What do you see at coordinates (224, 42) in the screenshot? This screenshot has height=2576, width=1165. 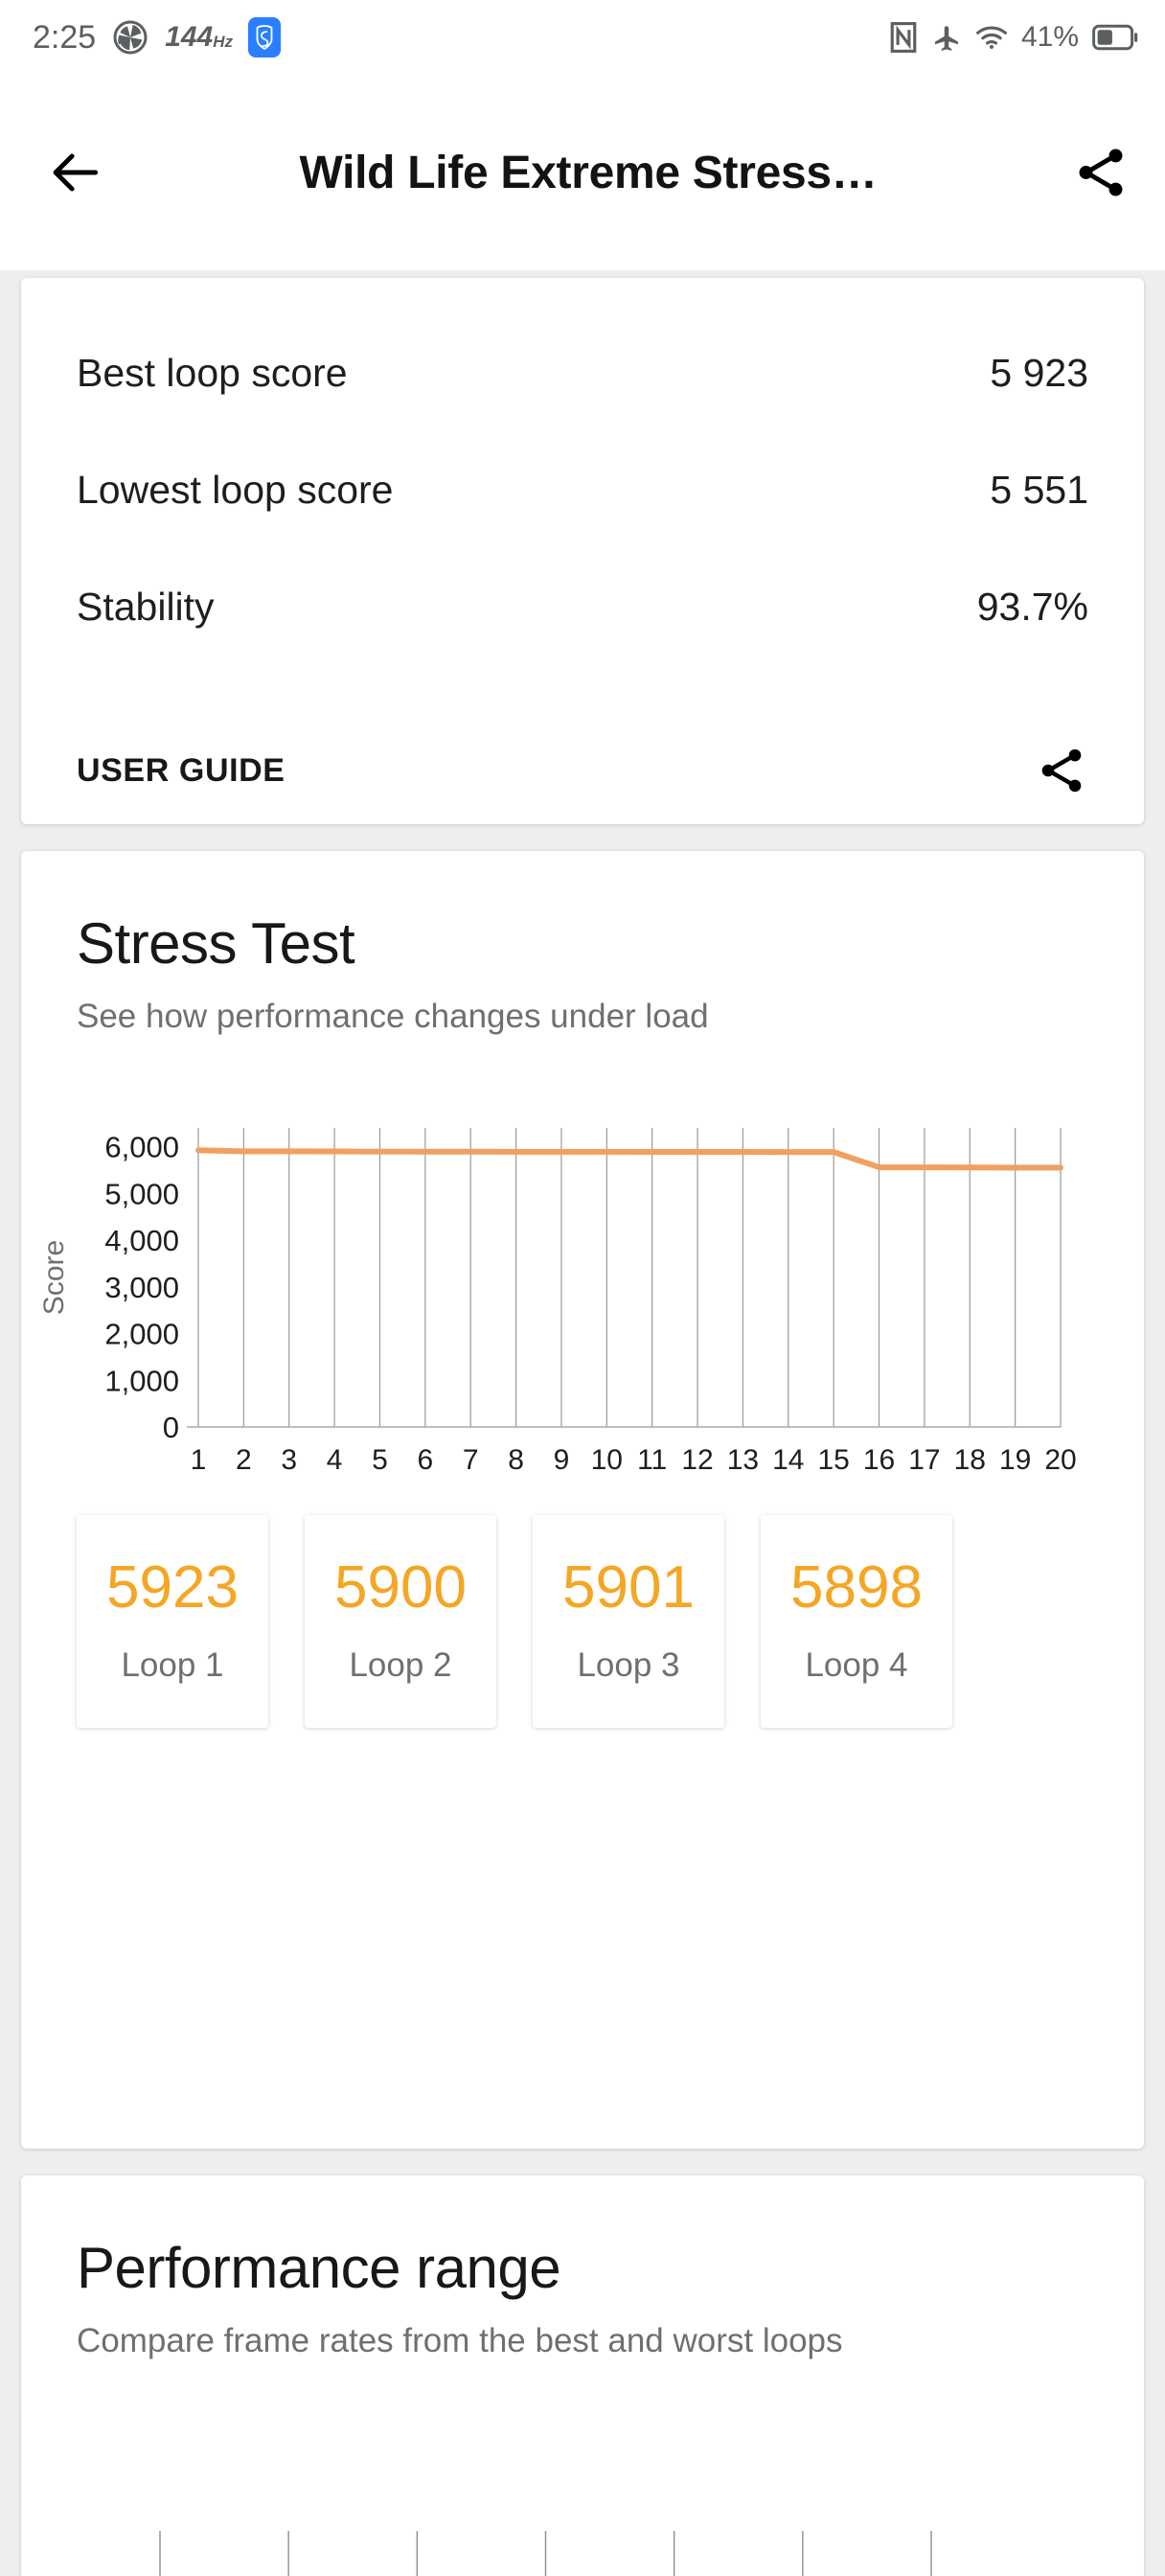 I see `refresh-rate-unit: Hz` at bounding box center [224, 42].